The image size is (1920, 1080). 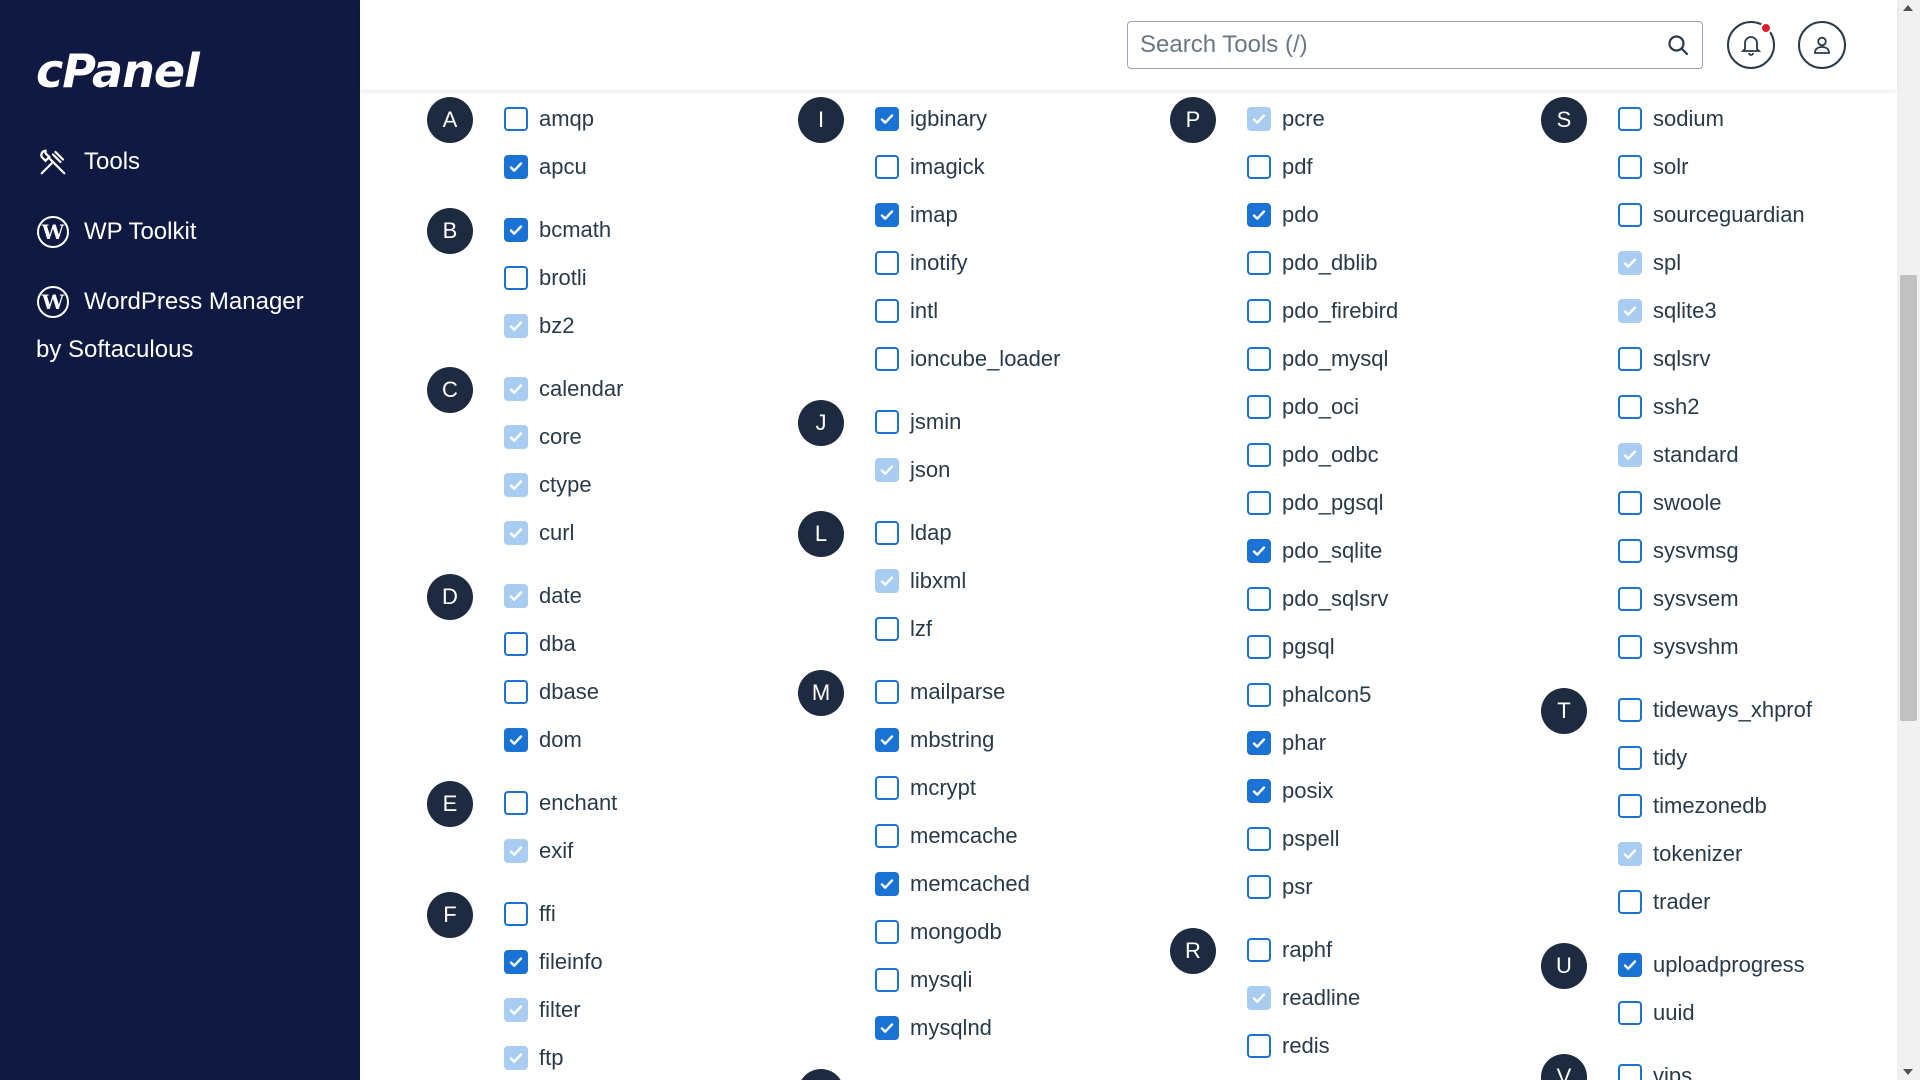 I want to click on extension-checkbox-fileinfo: fileinfo, so click(x=553, y=962).